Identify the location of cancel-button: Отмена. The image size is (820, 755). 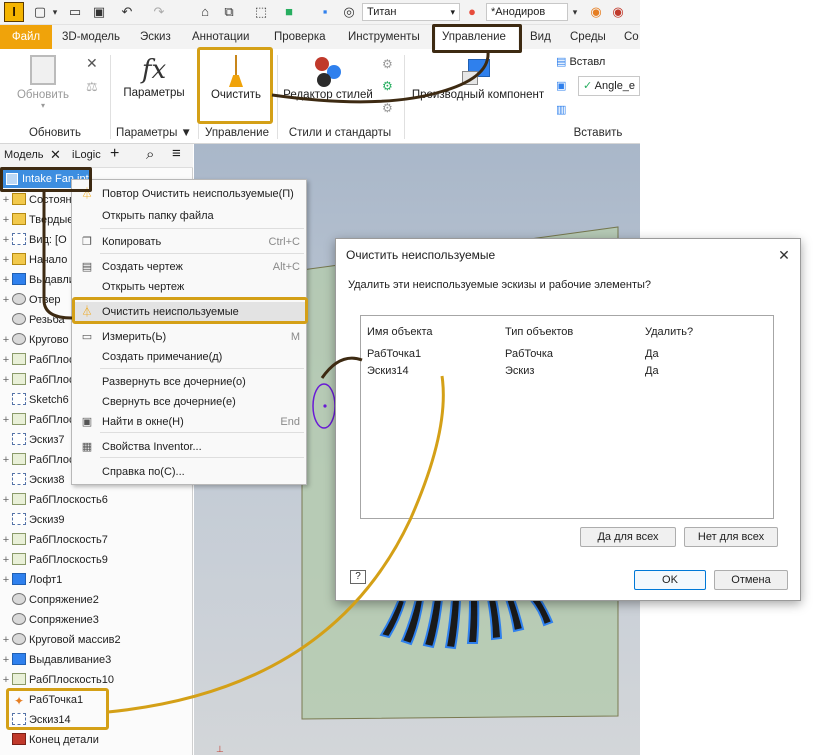
(751, 580).